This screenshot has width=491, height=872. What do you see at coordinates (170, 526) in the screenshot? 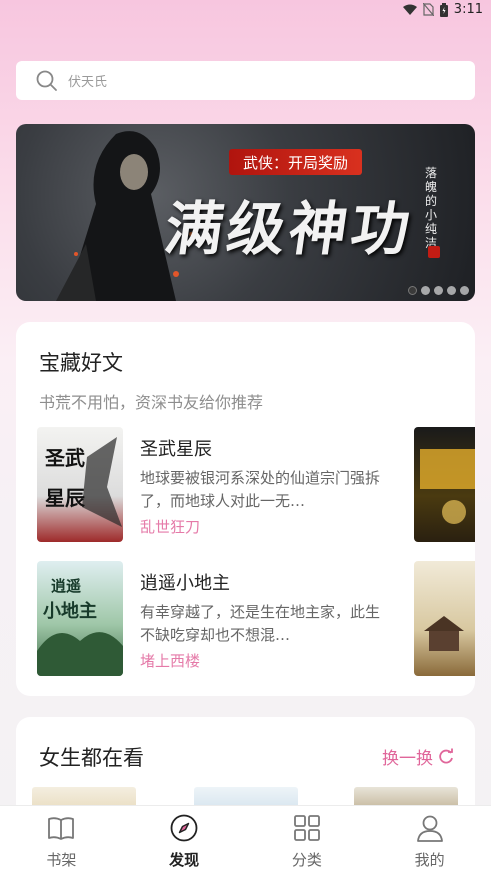
I see `book-author: 乱世狂刀` at bounding box center [170, 526].